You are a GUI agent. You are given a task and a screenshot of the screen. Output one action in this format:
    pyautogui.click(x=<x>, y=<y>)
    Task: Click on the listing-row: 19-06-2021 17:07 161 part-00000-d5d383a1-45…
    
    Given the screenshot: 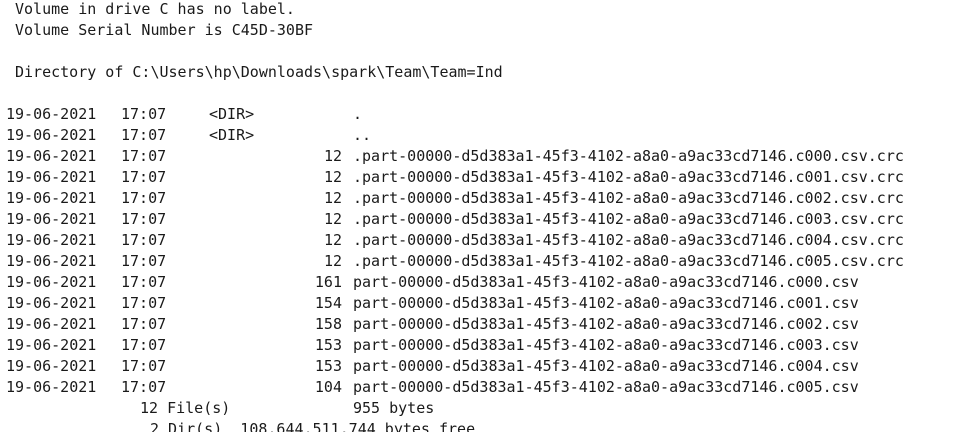 What is the action you would take?
    pyautogui.click(x=479, y=282)
    